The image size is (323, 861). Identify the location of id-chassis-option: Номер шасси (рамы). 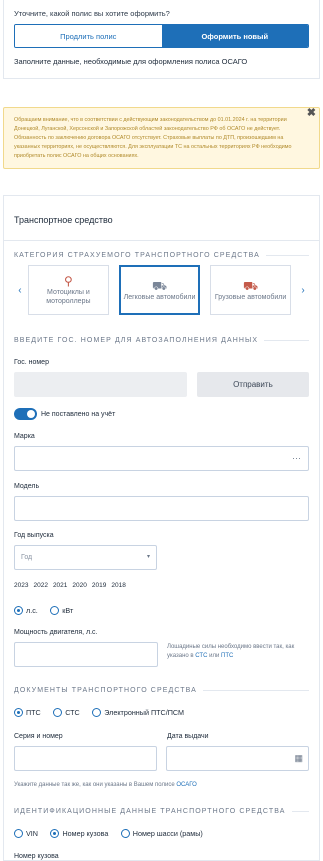
(161, 833).